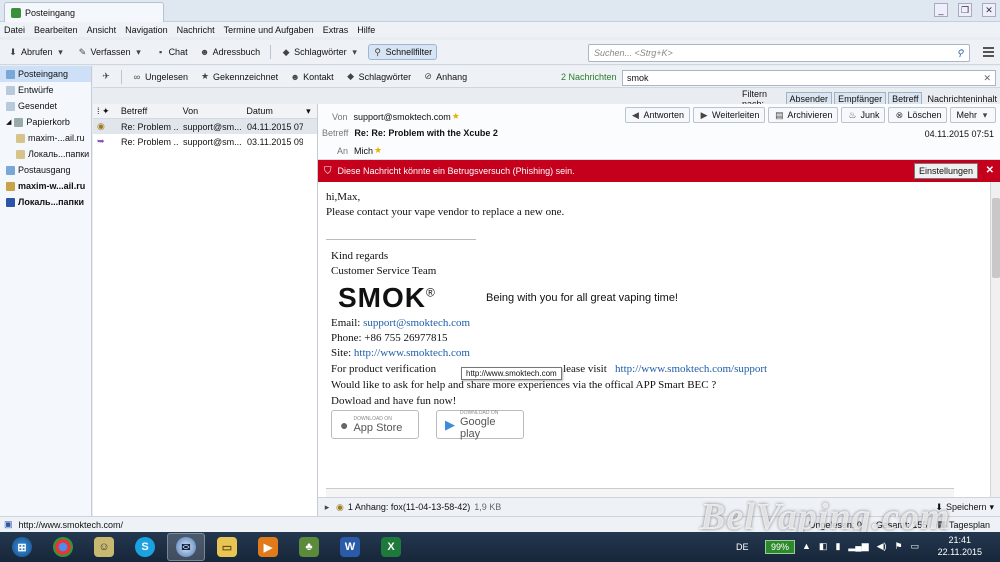 This screenshot has width=1000, height=562. What do you see at coordinates (45, 138) in the screenshot?
I see `folder-maxim-sub: maxim-...ail.ru` at bounding box center [45, 138].